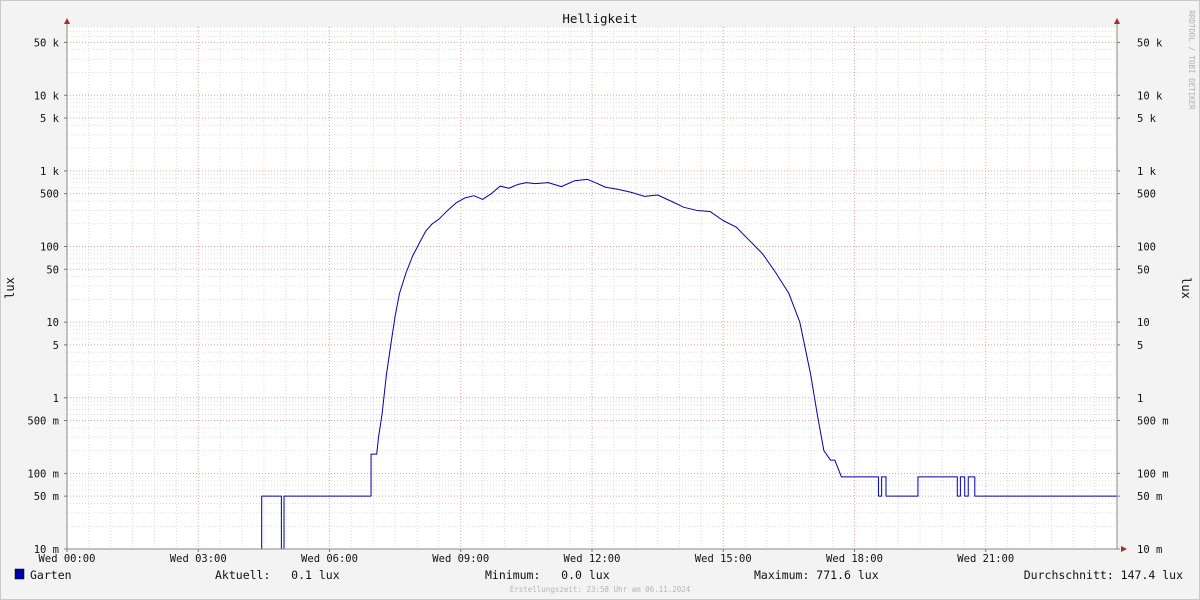  What do you see at coordinates (1146, 248) in the screenshot?
I see `y-tick-label-right: 100` at bounding box center [1146, 248].